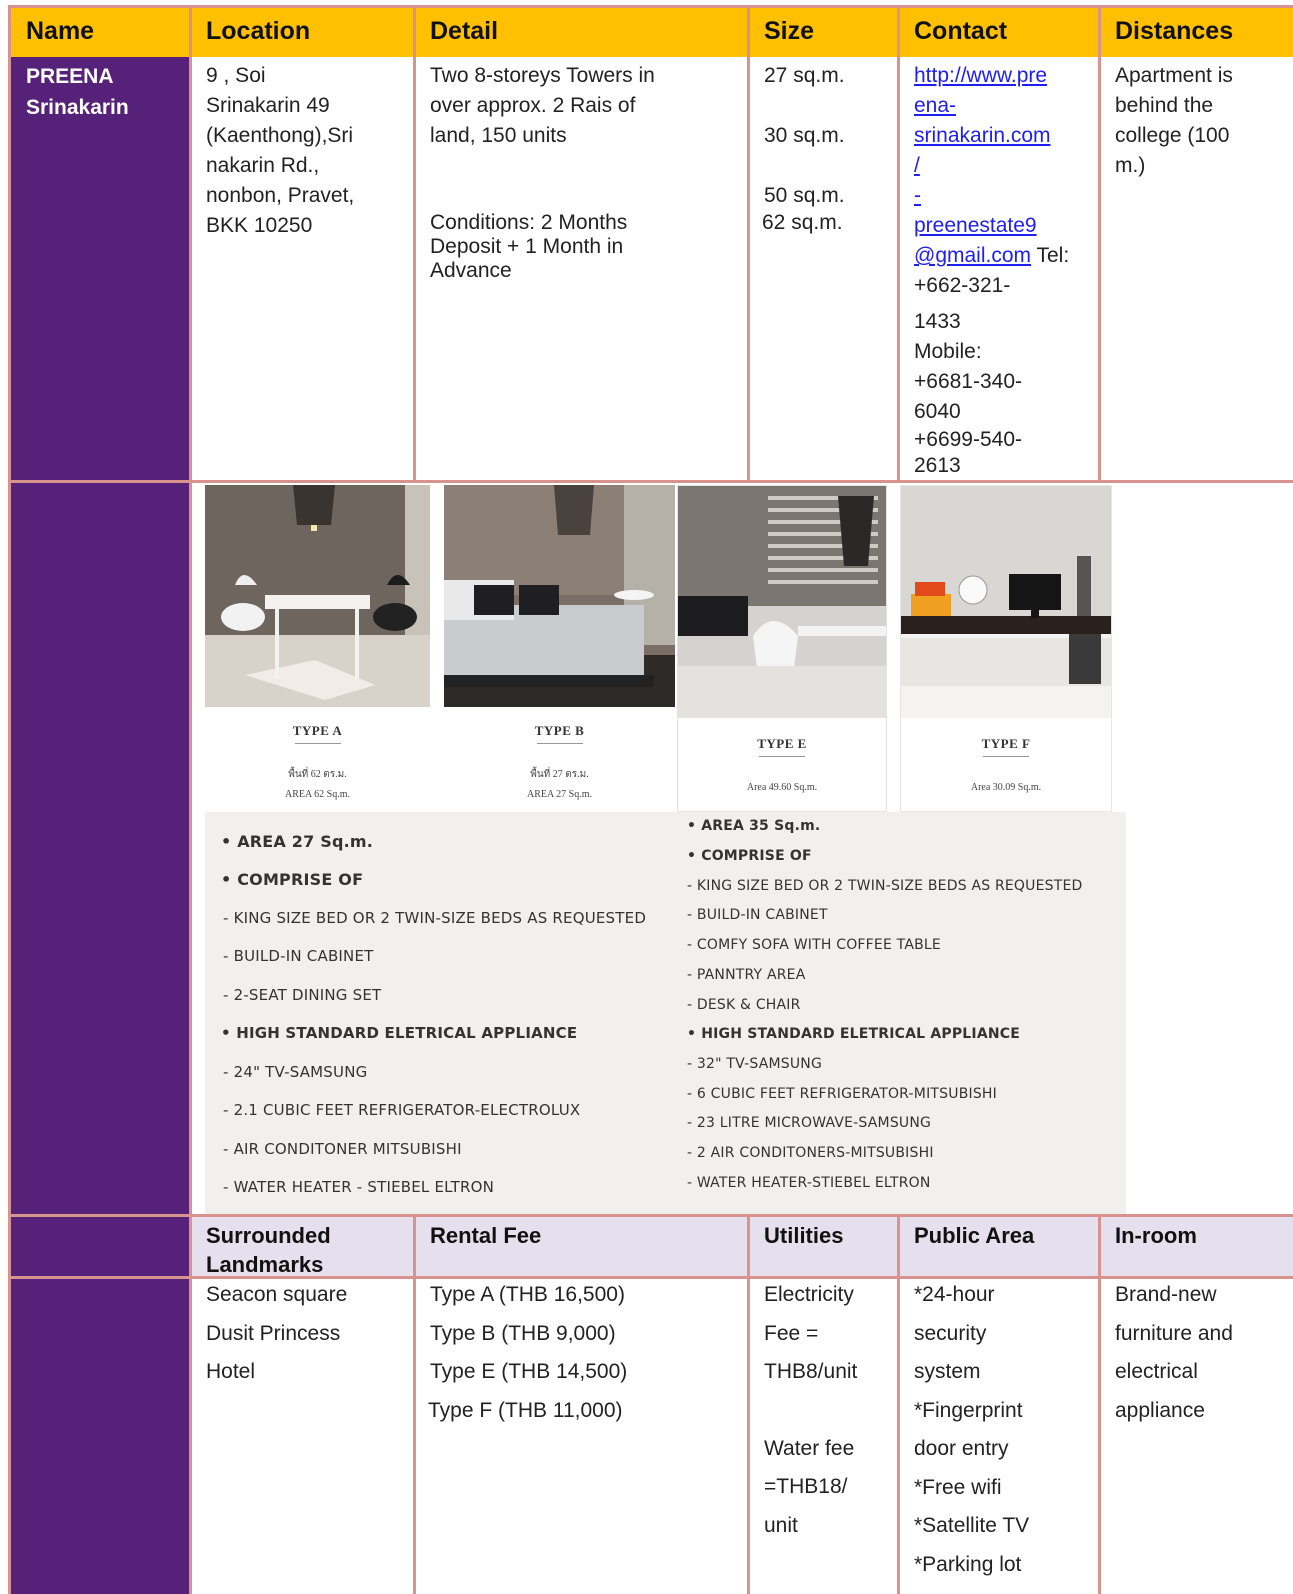 This screenshot has width=1293, height=1594. What do you see at coordinates (317, 596) in the screenshot?
I see `dining-room-image` at bounding box center [317, 596].